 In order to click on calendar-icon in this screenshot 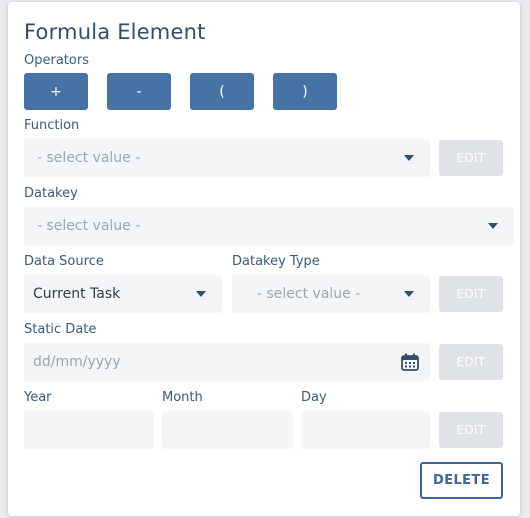, I will do `click(410, 364)`.